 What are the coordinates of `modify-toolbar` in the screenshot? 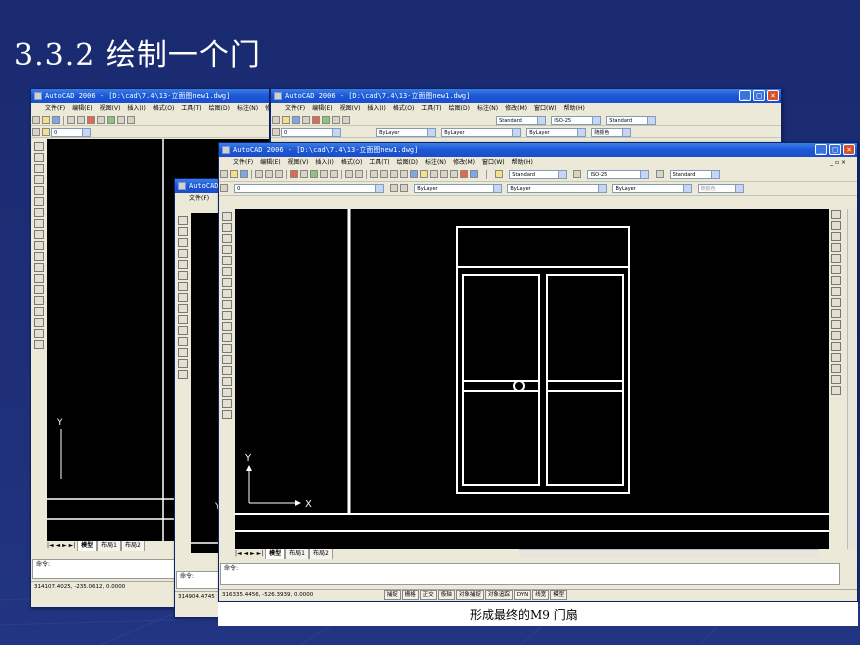 It's located at (837, 334).